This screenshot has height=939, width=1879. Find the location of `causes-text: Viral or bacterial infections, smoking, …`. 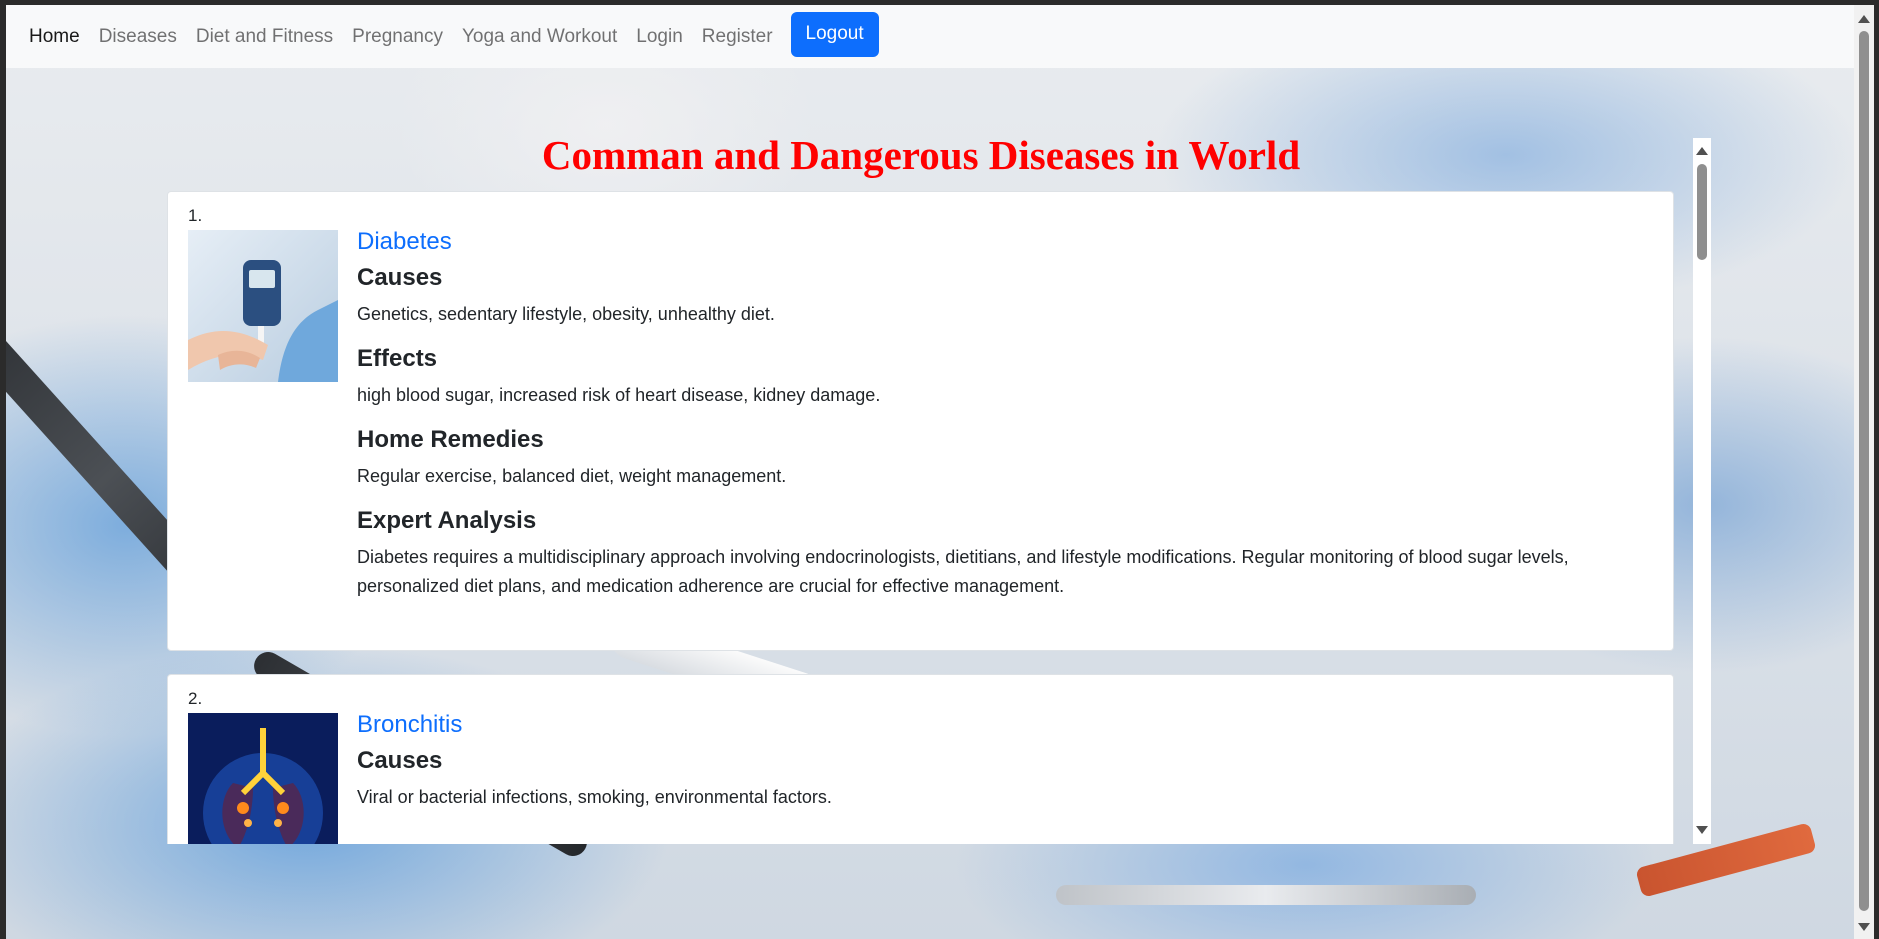

causes-text: Viral or bacterial infections, smoking, … is located at coordinates (594, 797).